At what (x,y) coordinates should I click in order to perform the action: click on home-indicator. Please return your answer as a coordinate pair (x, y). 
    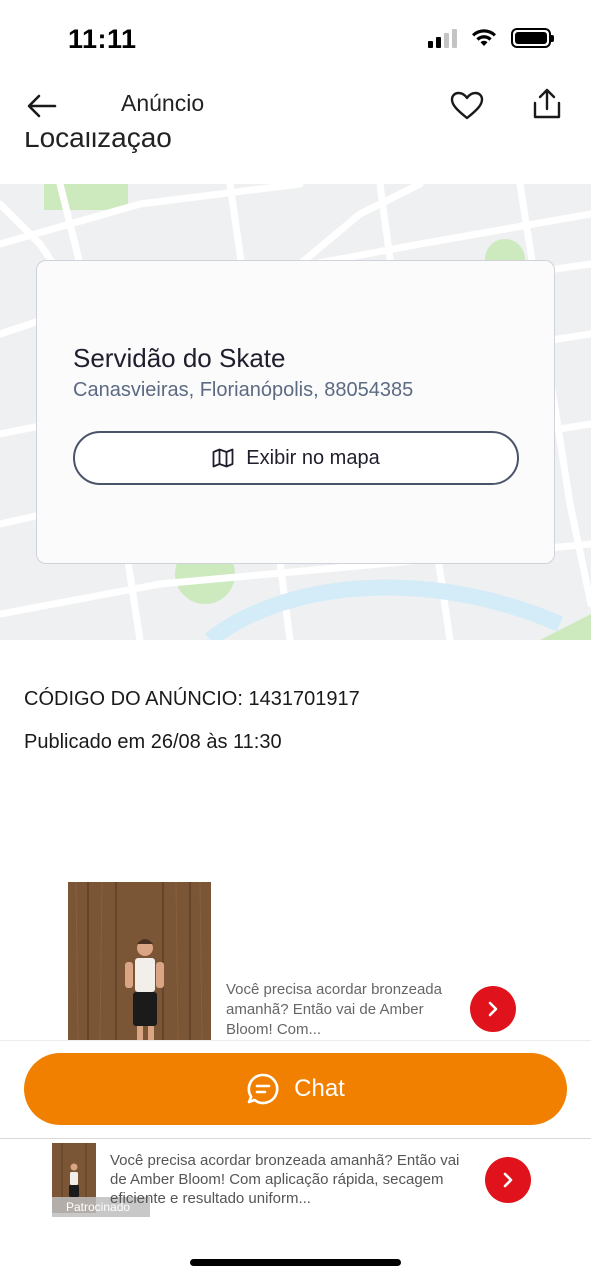
    Looking at the image, I should click on (295, 1262).